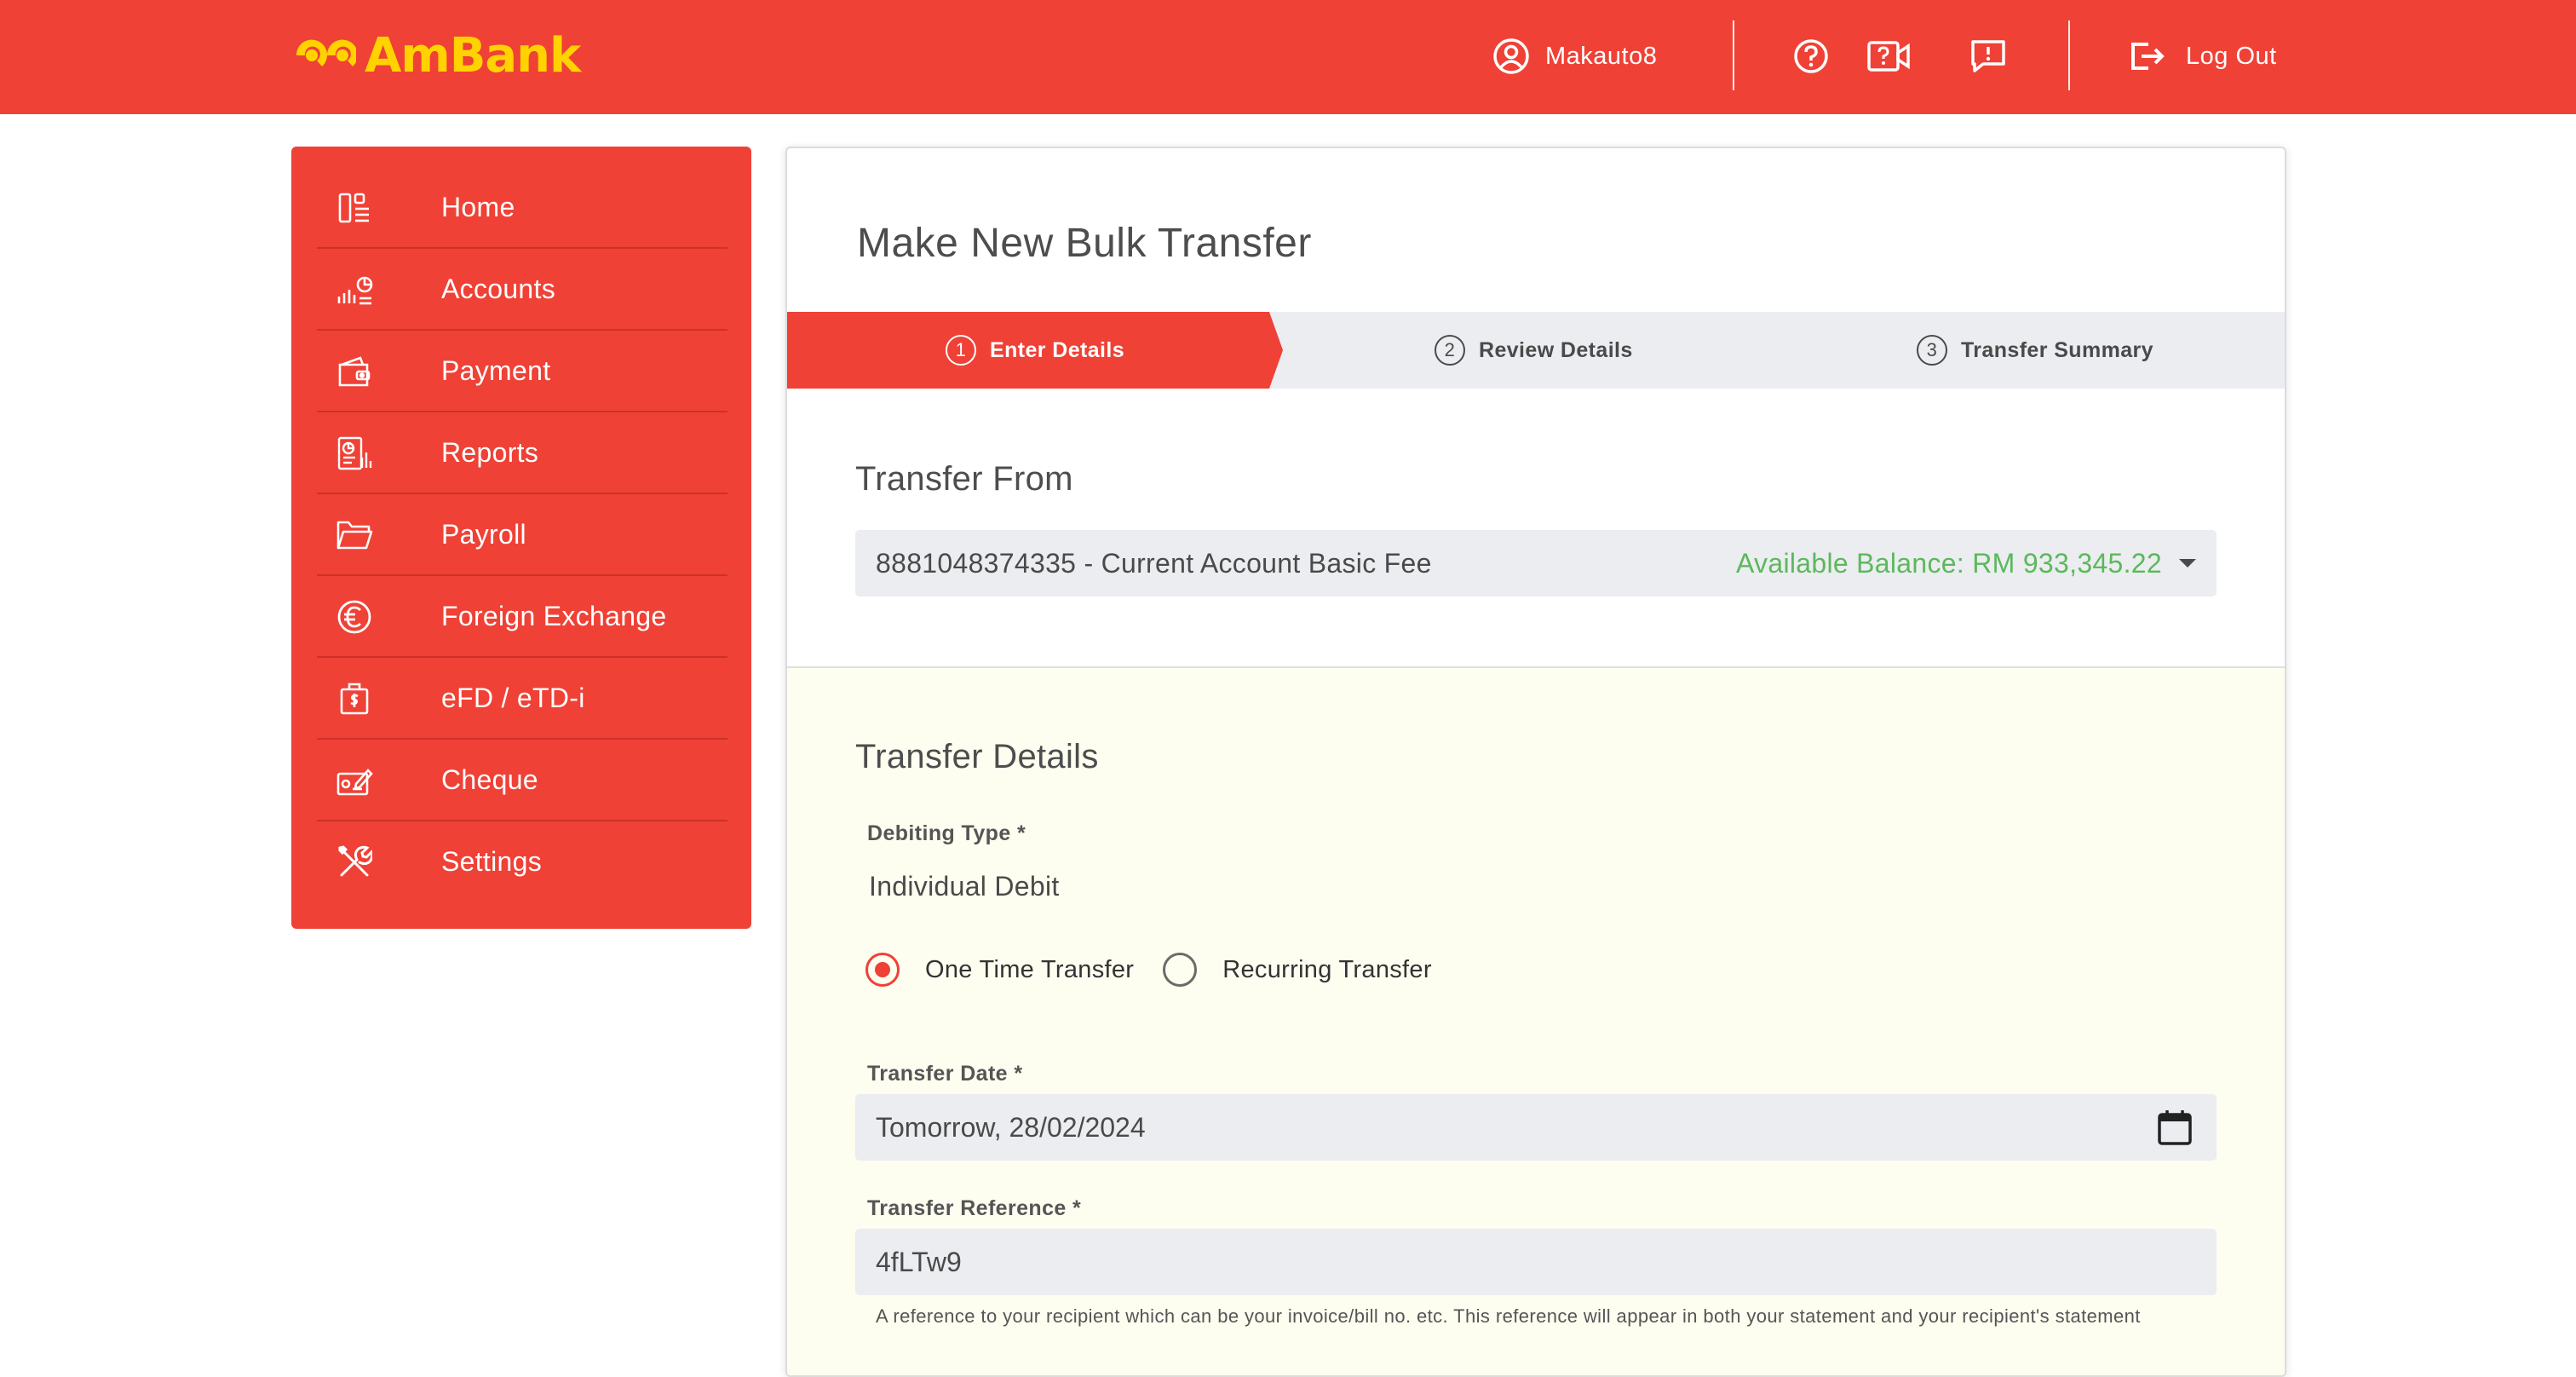 The width and height of the screenshot is (2576, 1377). I want to click on step-enter-details: 1 Enter Details, so click(1035, 350).